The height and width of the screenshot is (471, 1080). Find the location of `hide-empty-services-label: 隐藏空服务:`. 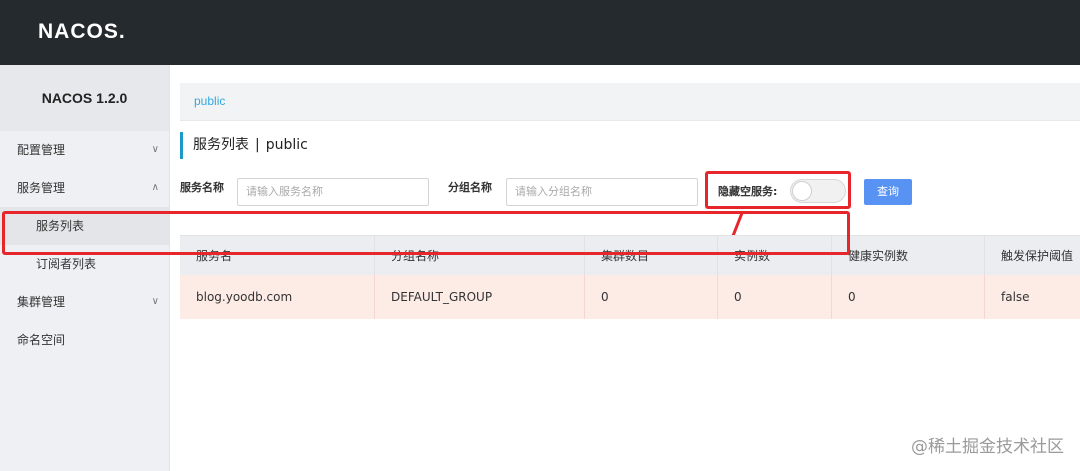

hide-empty-services-label: 隐藏空服务: is located at coordinates (748, 191).